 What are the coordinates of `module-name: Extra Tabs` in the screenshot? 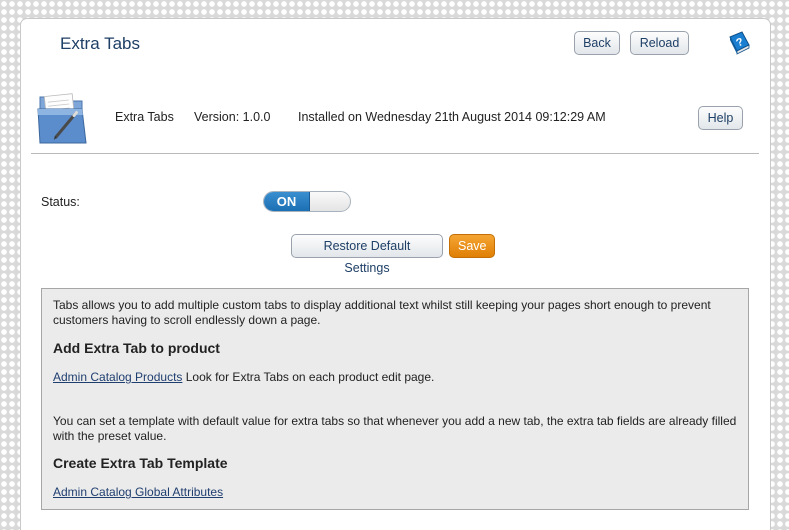 It's located at (144, 117).